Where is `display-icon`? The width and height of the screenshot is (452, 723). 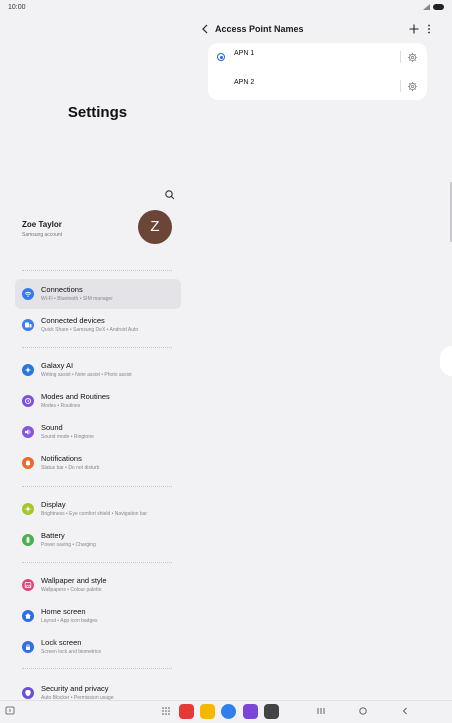 display-icon is located at coordinates (28, 509).